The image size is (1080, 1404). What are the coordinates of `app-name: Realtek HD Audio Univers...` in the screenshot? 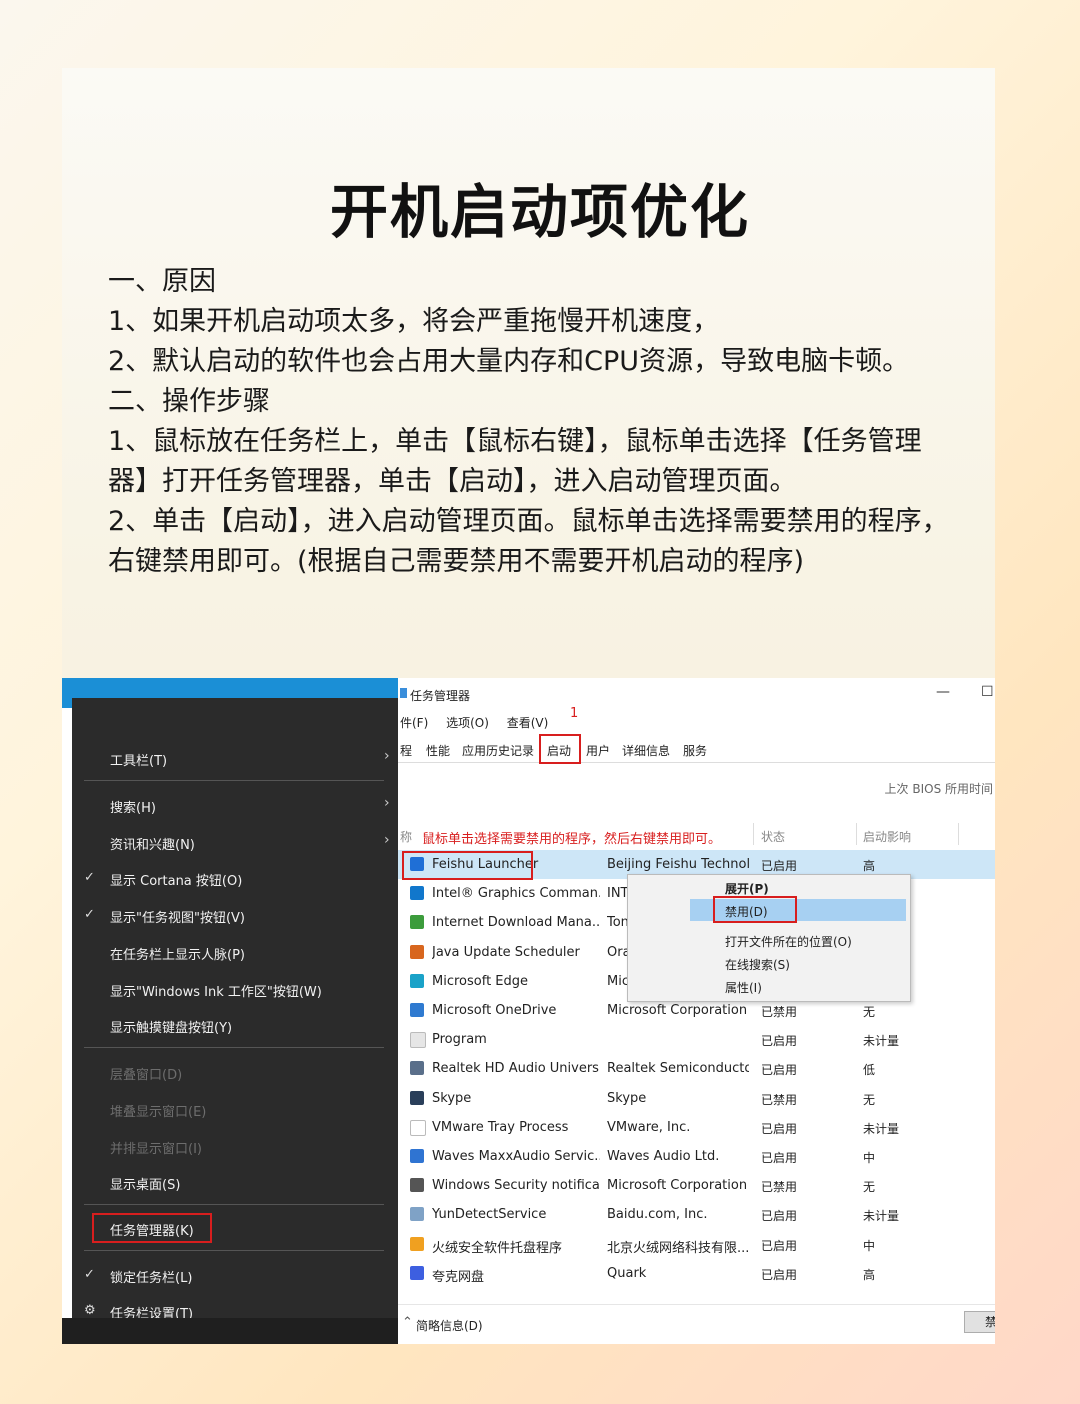 It's located at (516, 1069).